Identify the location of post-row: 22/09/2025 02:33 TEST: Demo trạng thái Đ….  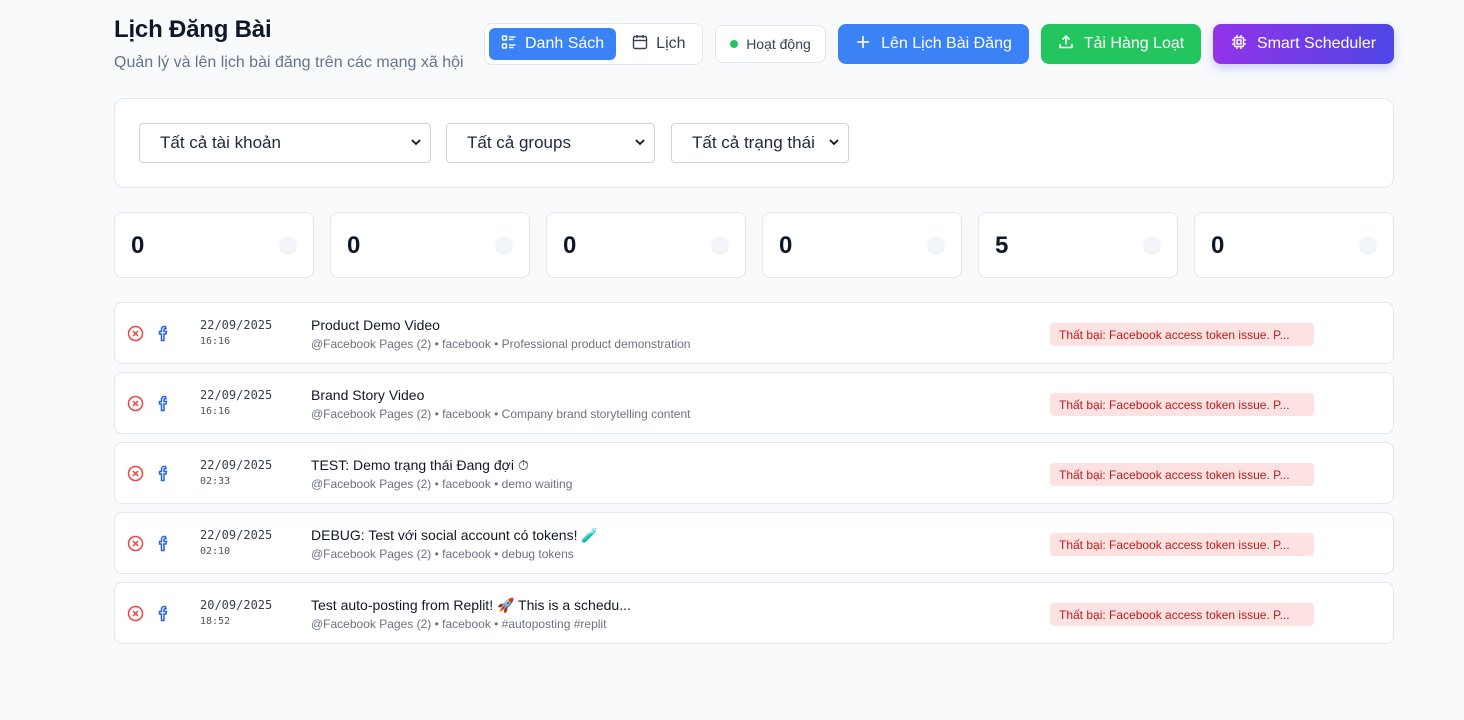
(754, 473).